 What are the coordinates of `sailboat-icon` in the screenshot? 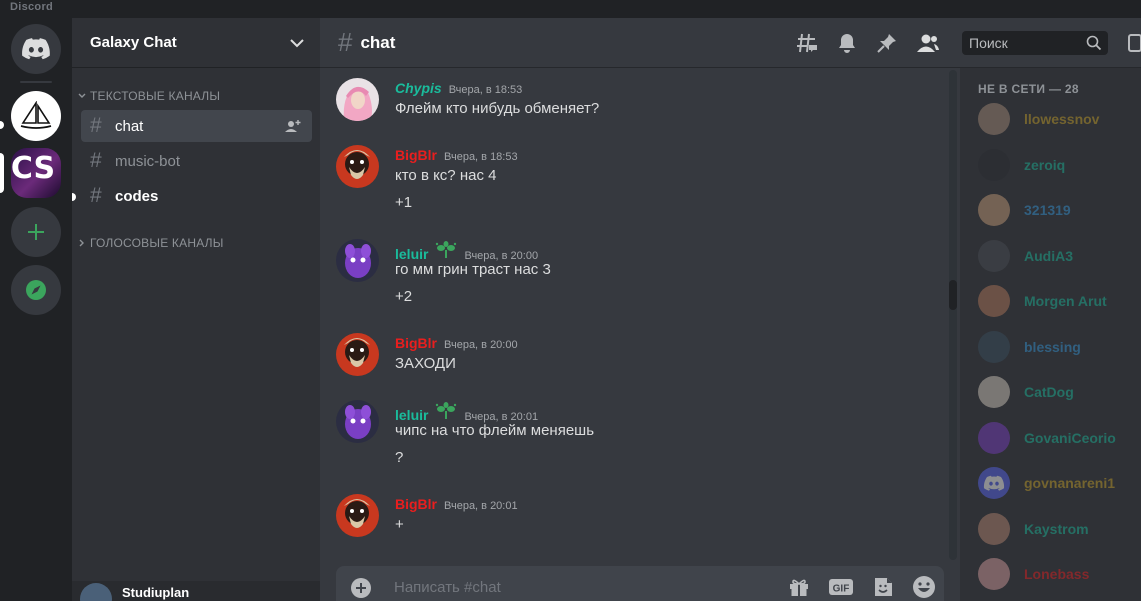 It's located at (36, 115).